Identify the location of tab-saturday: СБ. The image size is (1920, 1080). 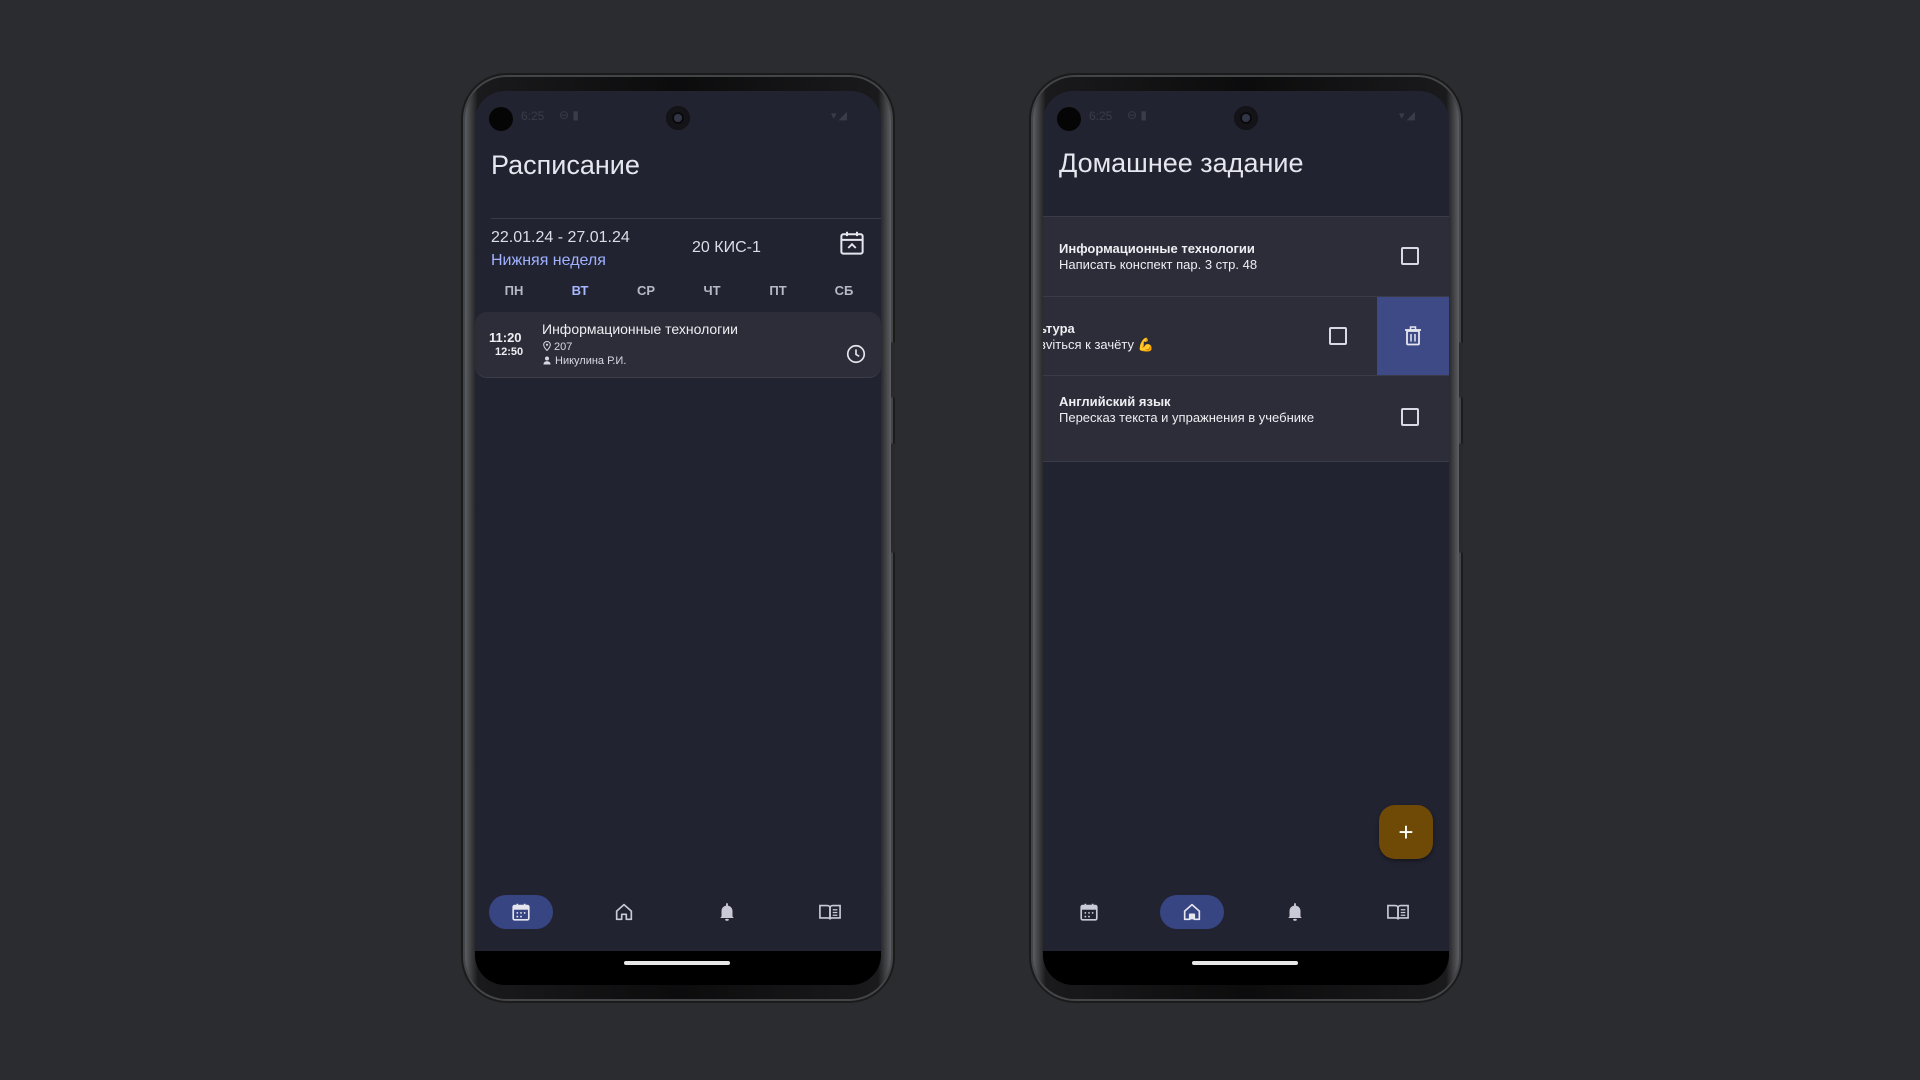
(844, 290).